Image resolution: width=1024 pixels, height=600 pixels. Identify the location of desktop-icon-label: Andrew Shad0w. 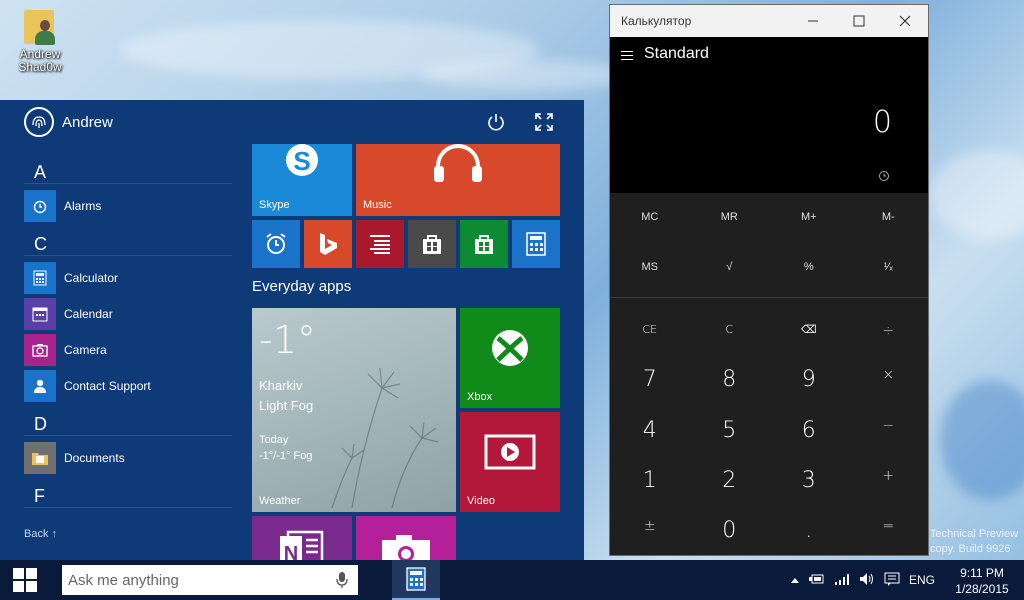
(40, 60).